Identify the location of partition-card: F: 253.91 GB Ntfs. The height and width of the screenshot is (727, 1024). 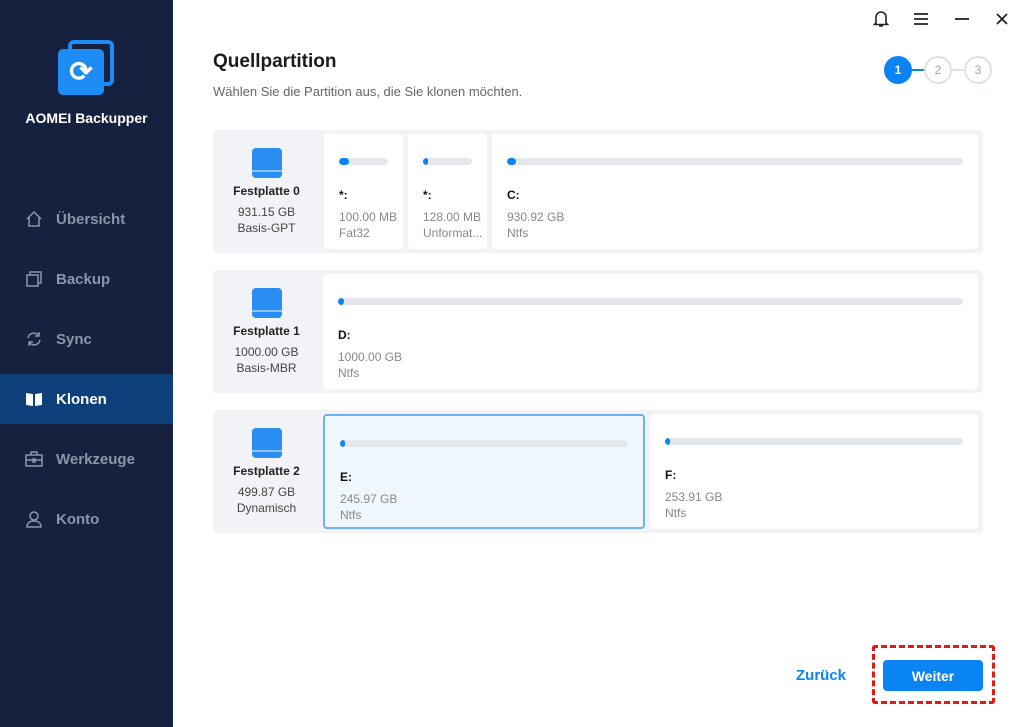
(814, 471).